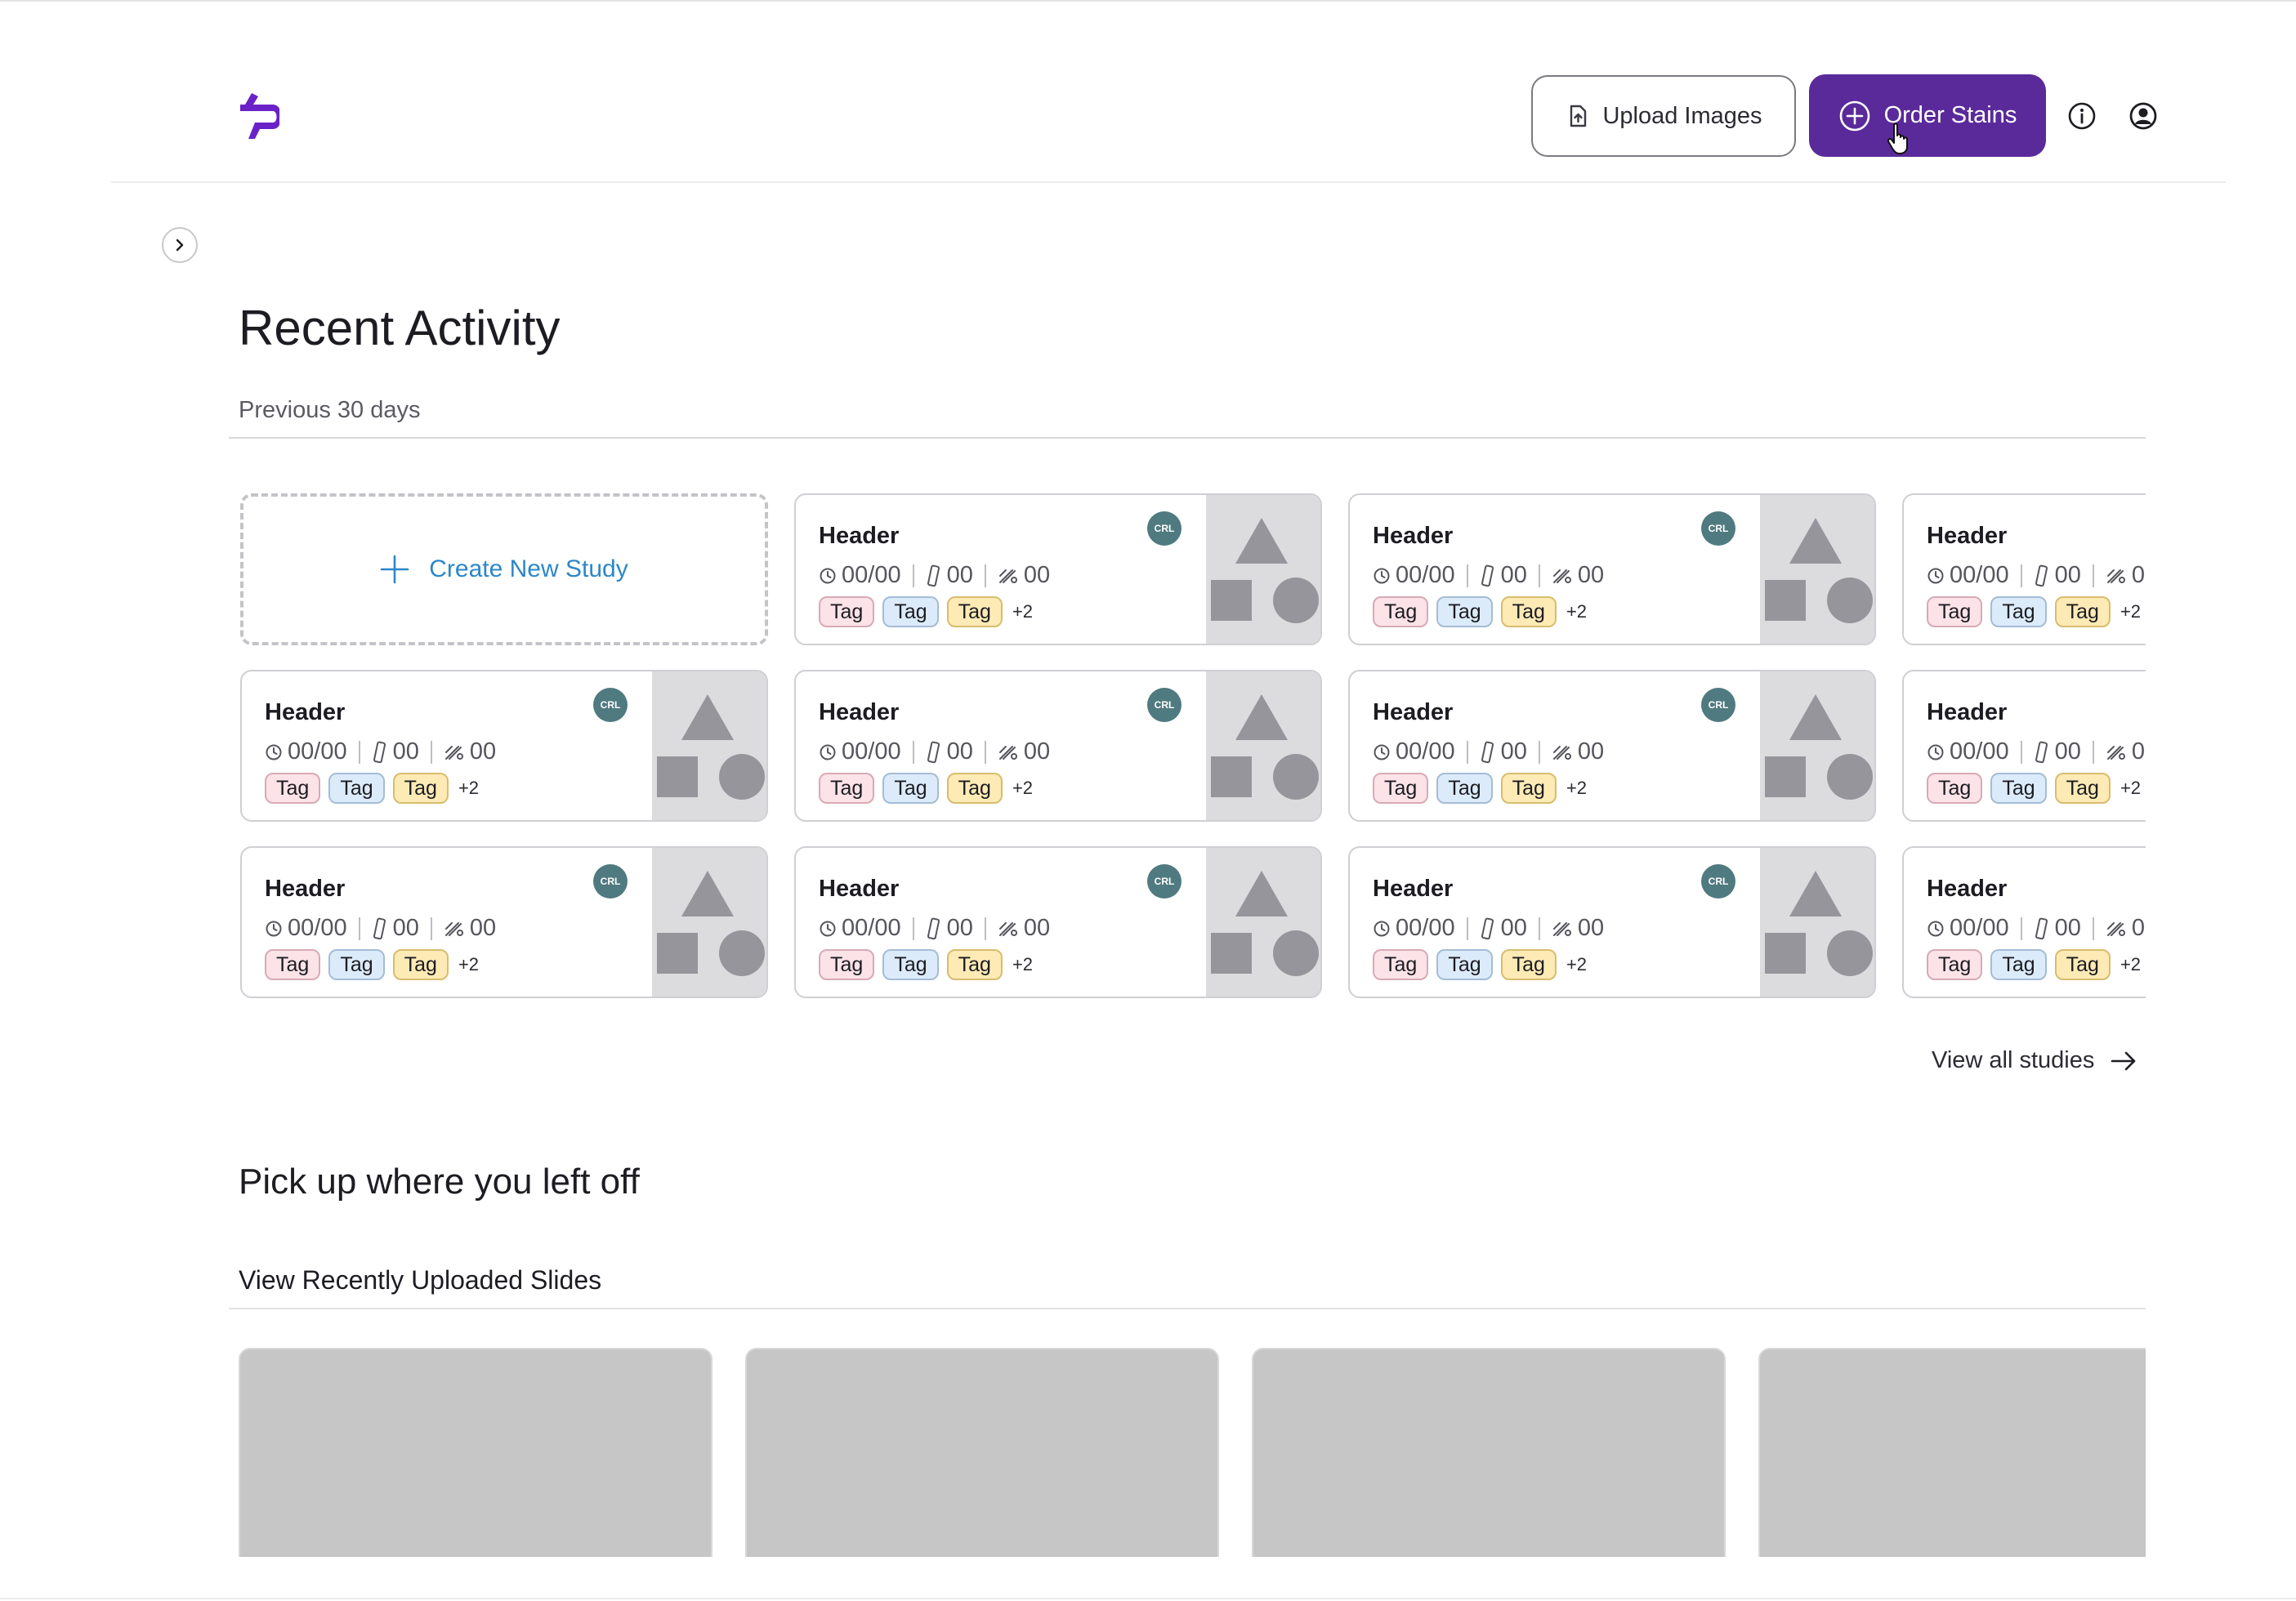 The image size is (2296, 1601). Describe the element at coordinates (2143, 116) in the screenshot. I see `profile-button` at that location.